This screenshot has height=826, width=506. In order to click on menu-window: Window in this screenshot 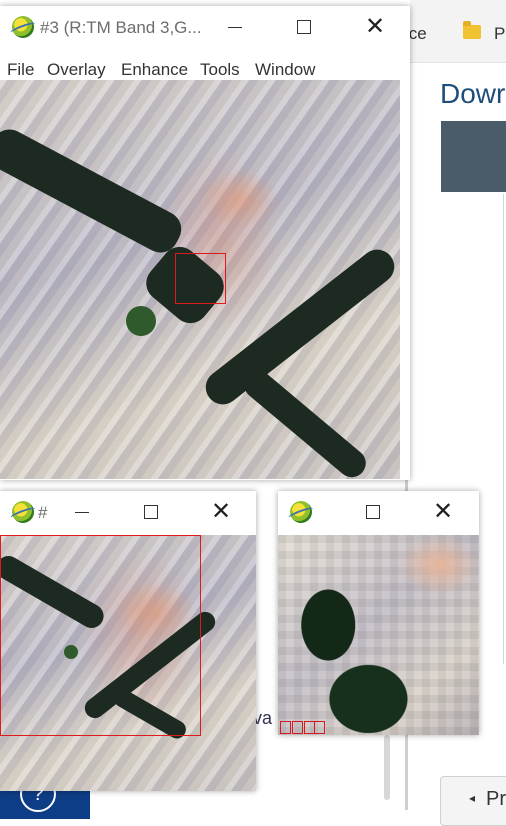, I will do `click(285, 70)`.